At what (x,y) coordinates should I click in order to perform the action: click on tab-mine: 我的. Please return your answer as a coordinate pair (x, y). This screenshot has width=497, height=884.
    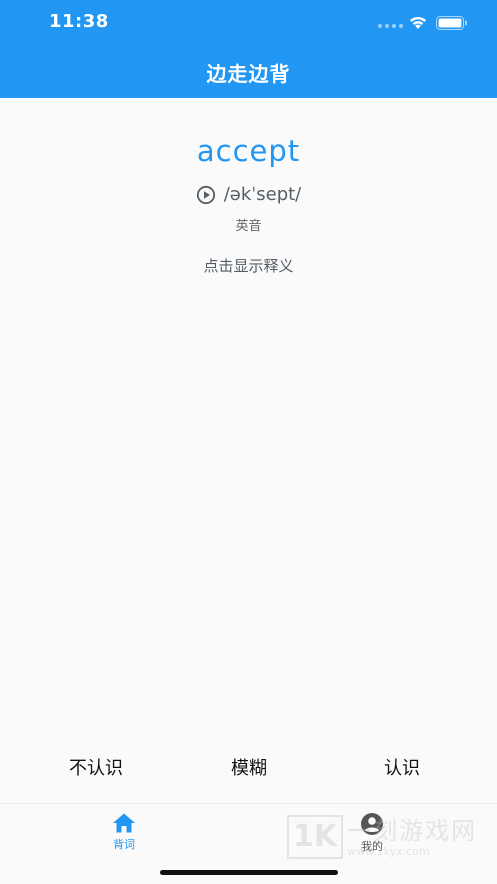
    Looking at the image, I should click on (372, 833).